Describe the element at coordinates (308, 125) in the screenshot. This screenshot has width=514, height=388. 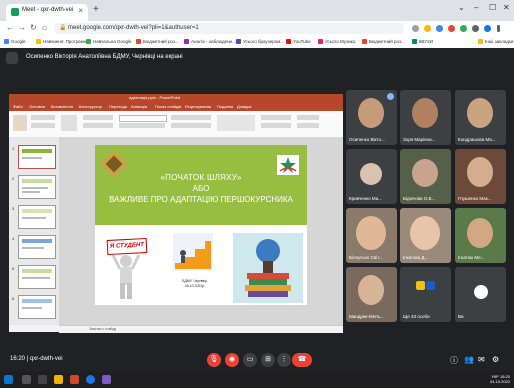
I see `select-control` at that location.